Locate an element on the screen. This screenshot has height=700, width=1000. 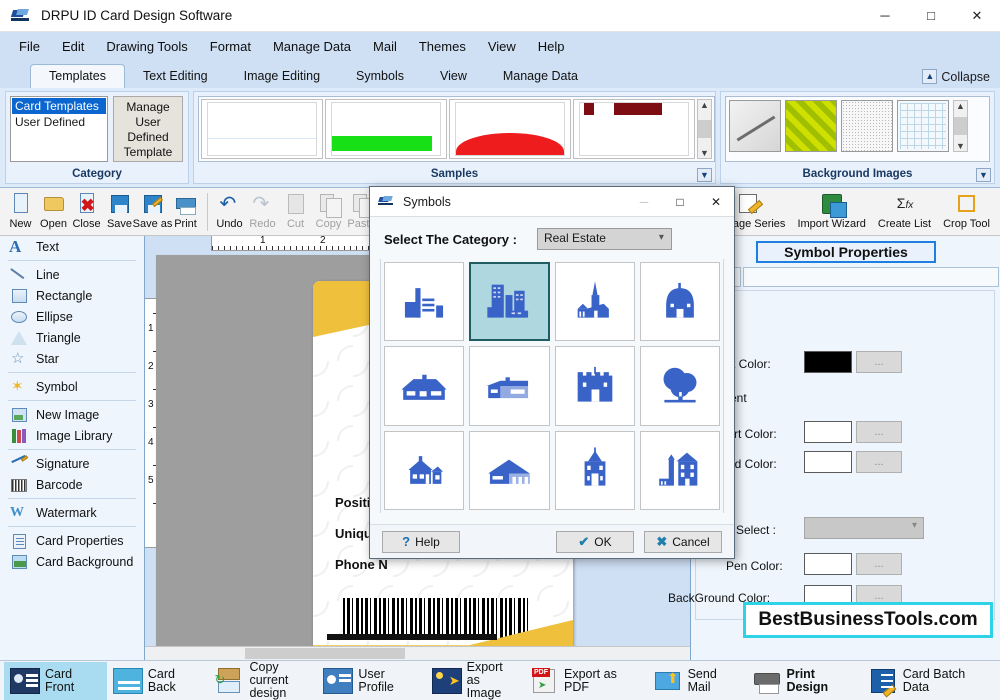
symbol-tree-icon is located at coordinates (679, 386).